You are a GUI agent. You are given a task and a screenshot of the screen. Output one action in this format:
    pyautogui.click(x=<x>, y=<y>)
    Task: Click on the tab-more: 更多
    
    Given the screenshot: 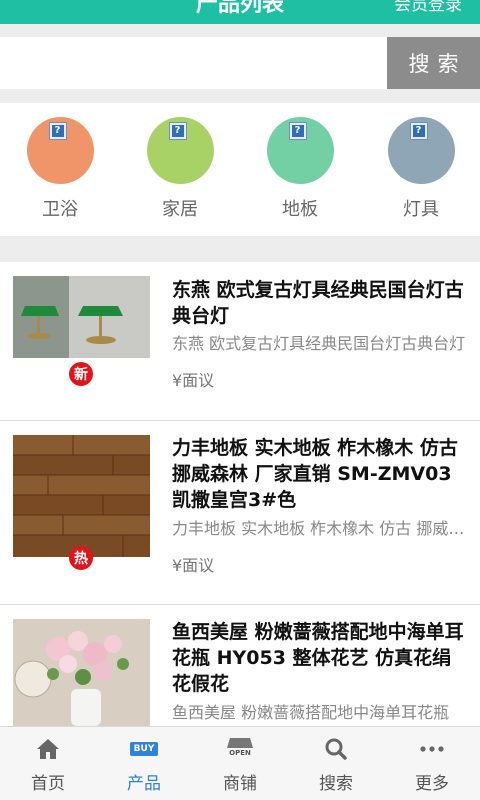 What is the action you would take?
    pyautogui.click(x=432, y=763)
    